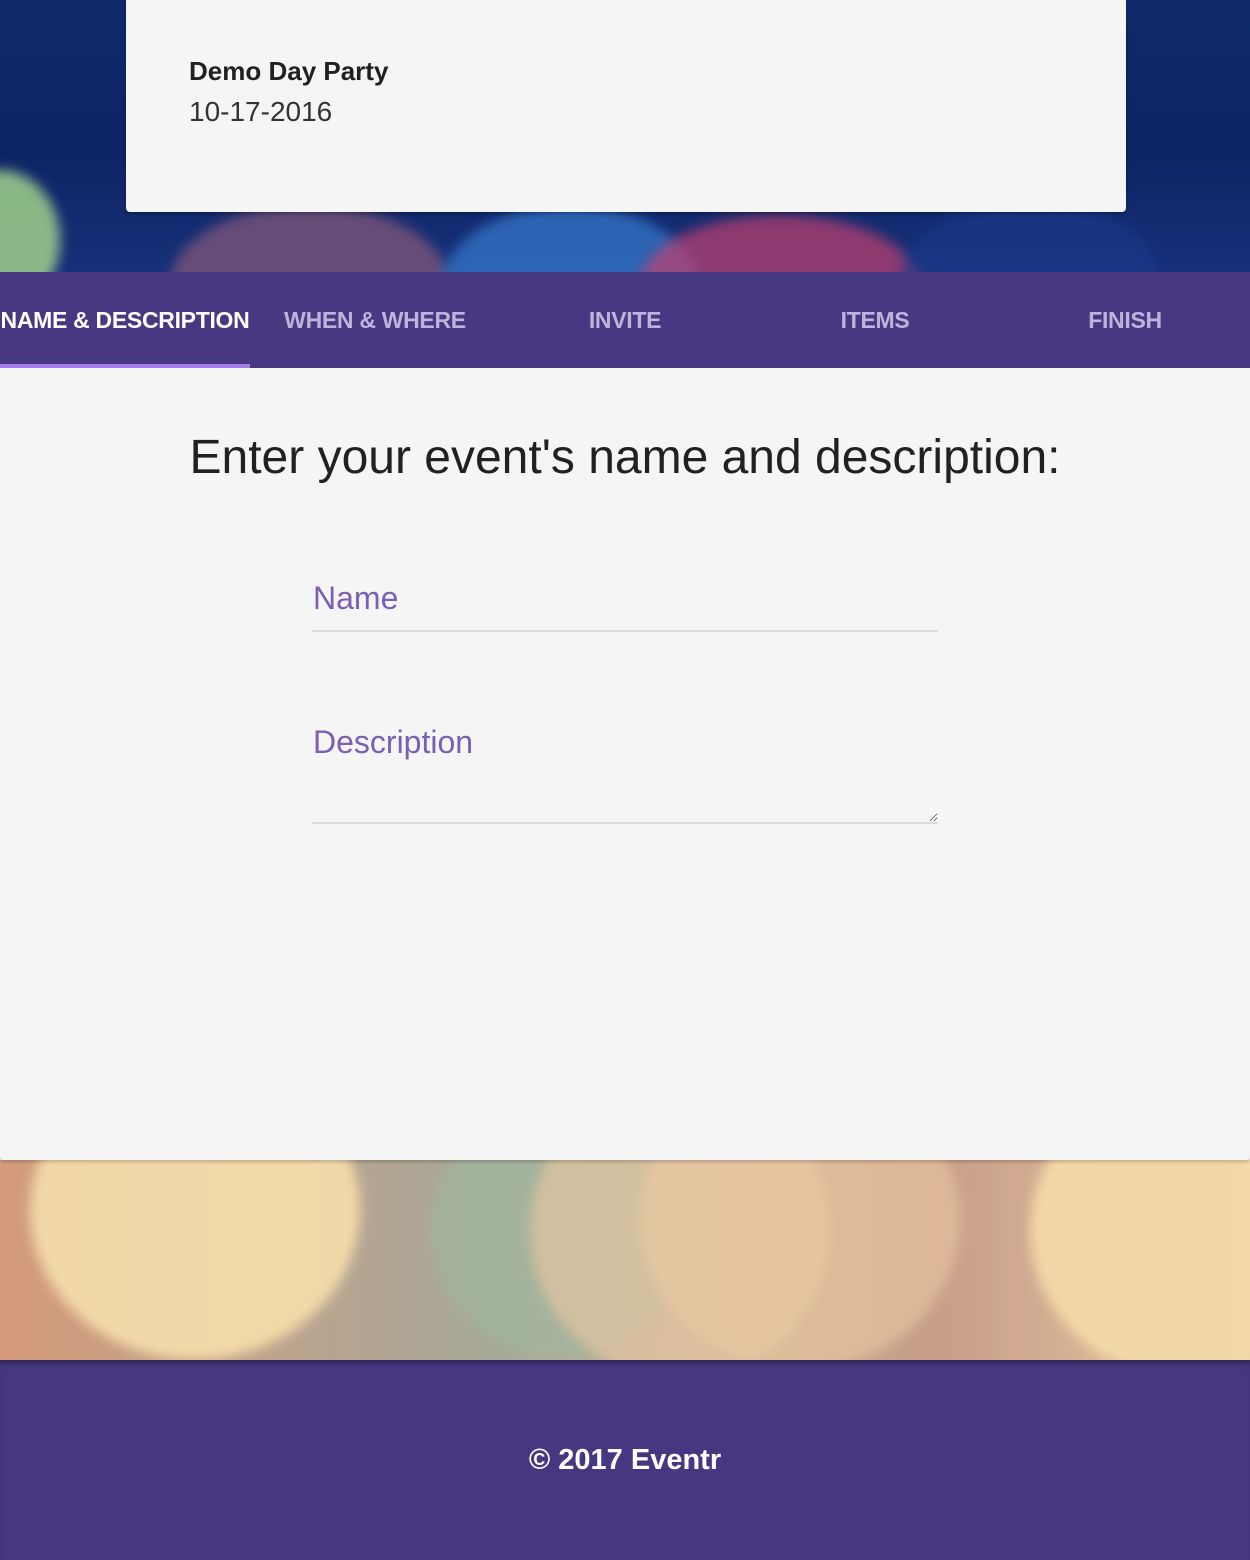 This screenshot has height=1560, width=1250. I want to click on tab-name-description: NAME & DESCRIPTION, so click(125, 320).